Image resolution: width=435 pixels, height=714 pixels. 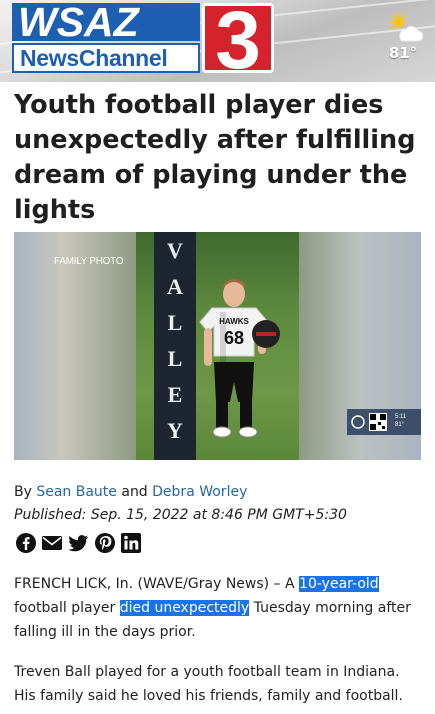 I want to click on byline-and: and, so click(x=134, y=492).